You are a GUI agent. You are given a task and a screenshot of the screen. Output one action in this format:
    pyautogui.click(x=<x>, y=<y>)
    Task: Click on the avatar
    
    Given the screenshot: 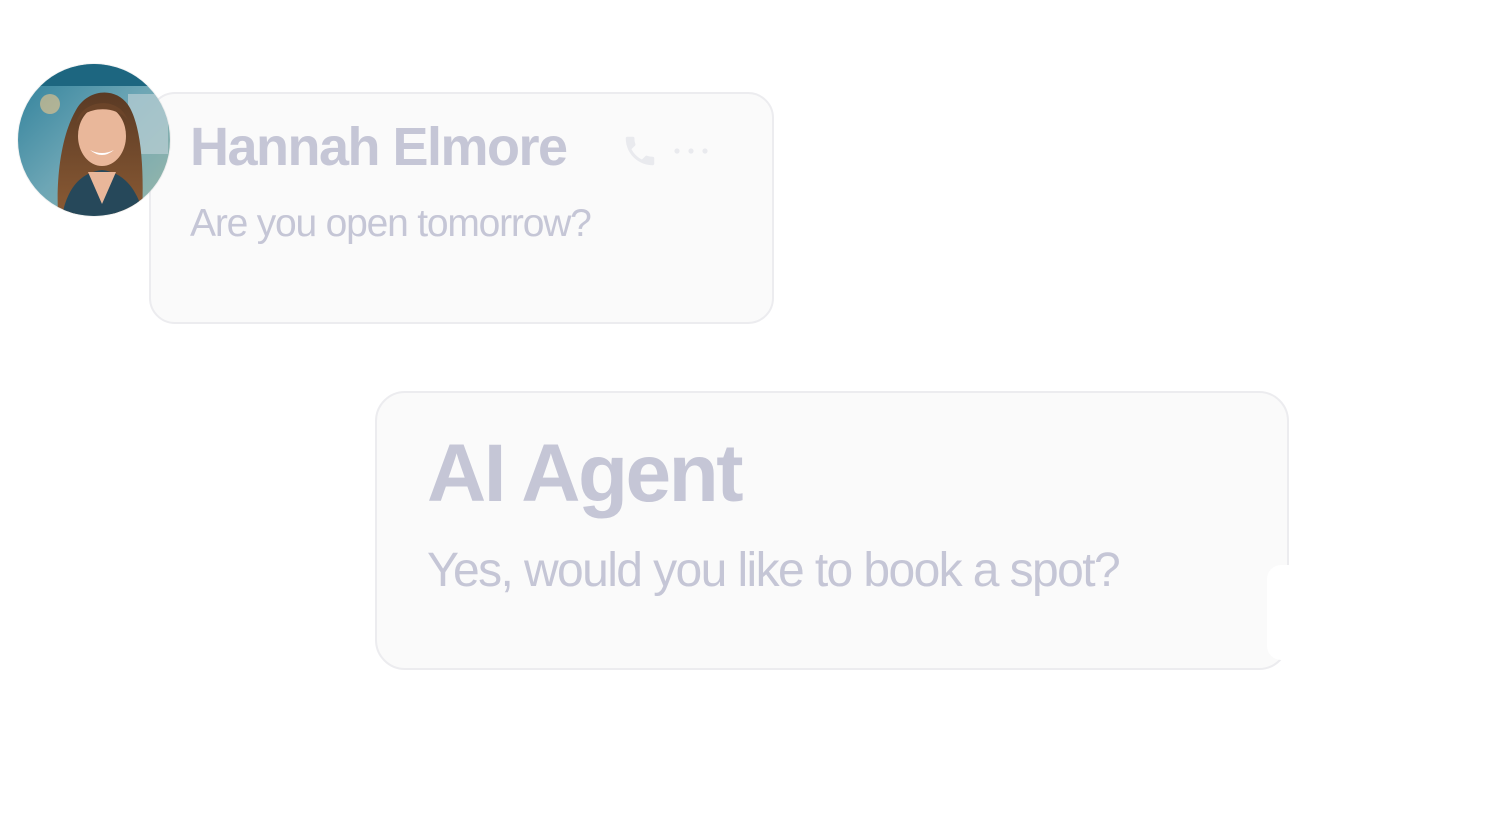 What is the action you would take?
    pyautogui.click(x=94, y=140)
    